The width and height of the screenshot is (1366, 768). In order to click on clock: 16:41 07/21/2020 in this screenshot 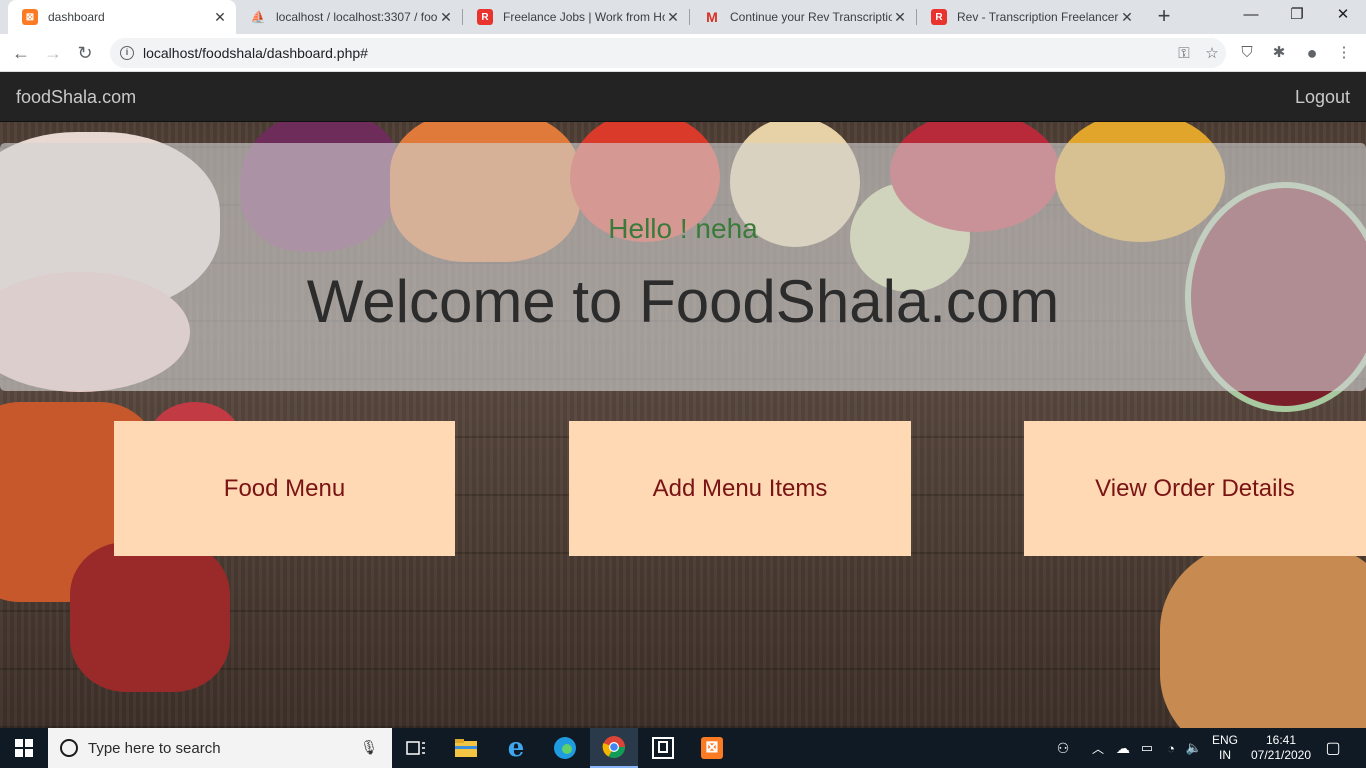, I will do `click(1281, 748)`.